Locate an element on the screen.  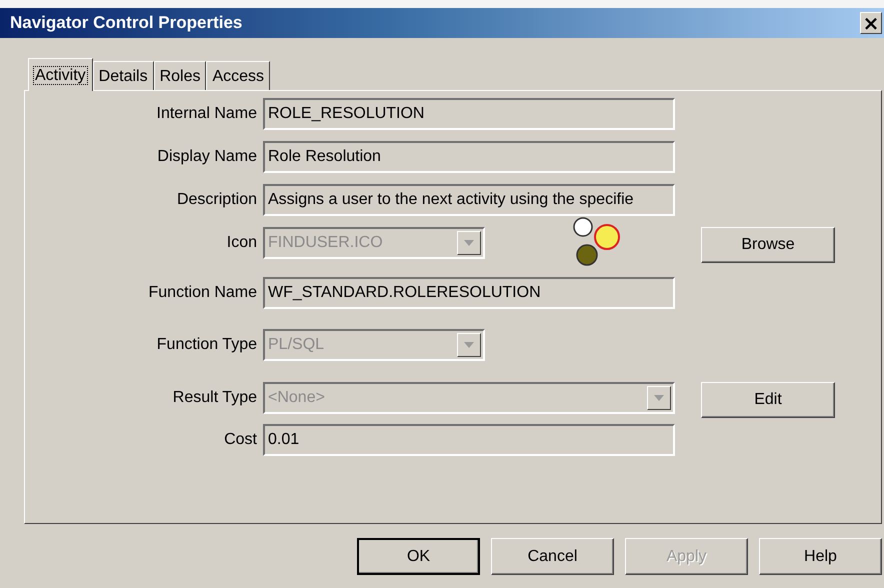
dialog-button: OK is located at coordinates (418, 556).